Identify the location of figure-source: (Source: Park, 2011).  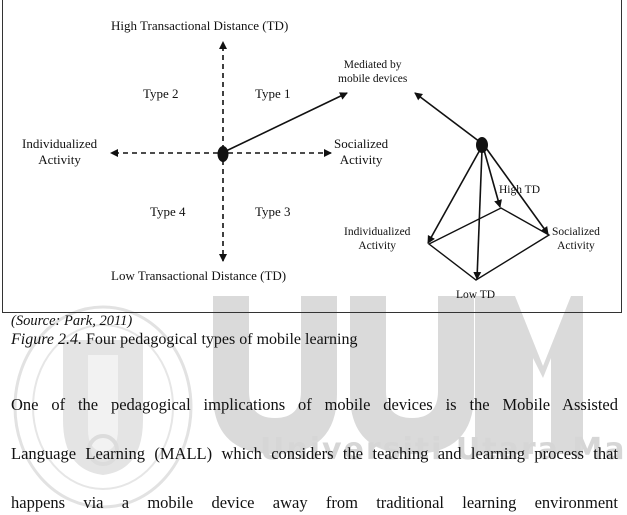
(72, 321).